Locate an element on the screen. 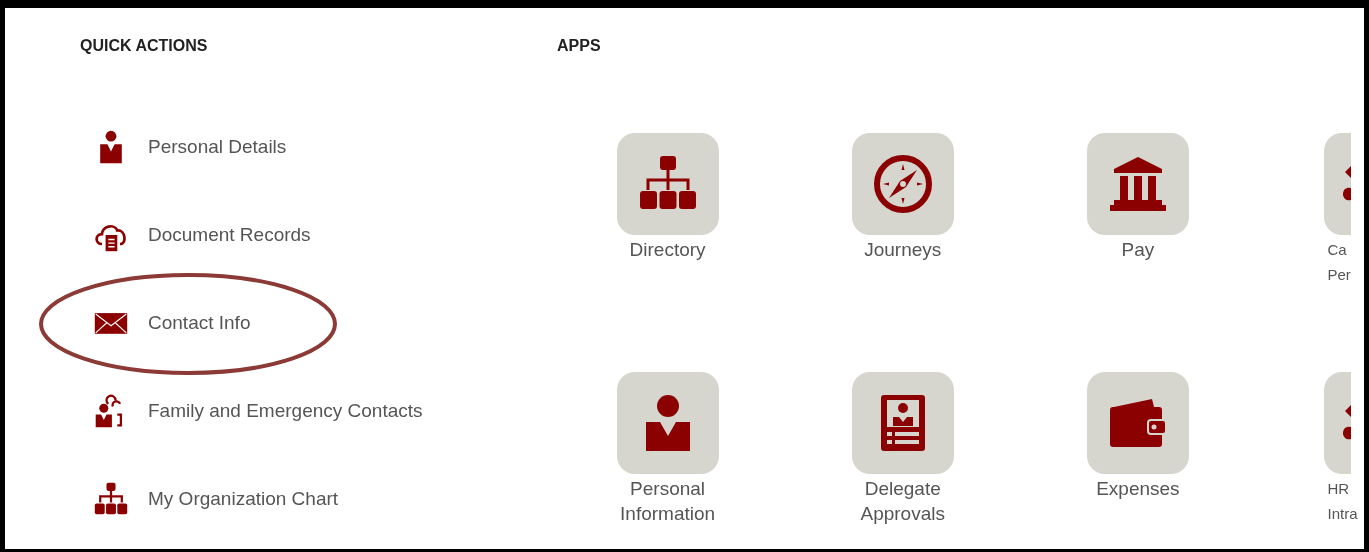  app-label: Directory is located at coordinates (667, 250).